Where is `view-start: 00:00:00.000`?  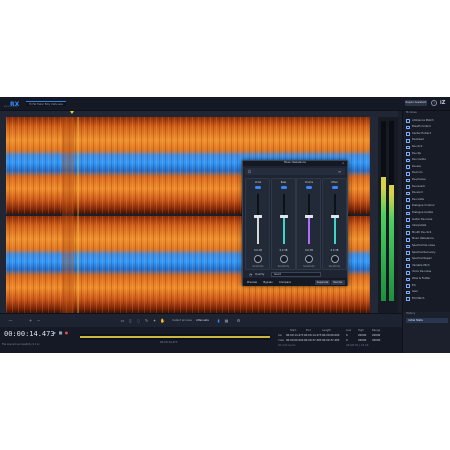 view-start: 00:00:00.000 is located at coordinates (294, 341).